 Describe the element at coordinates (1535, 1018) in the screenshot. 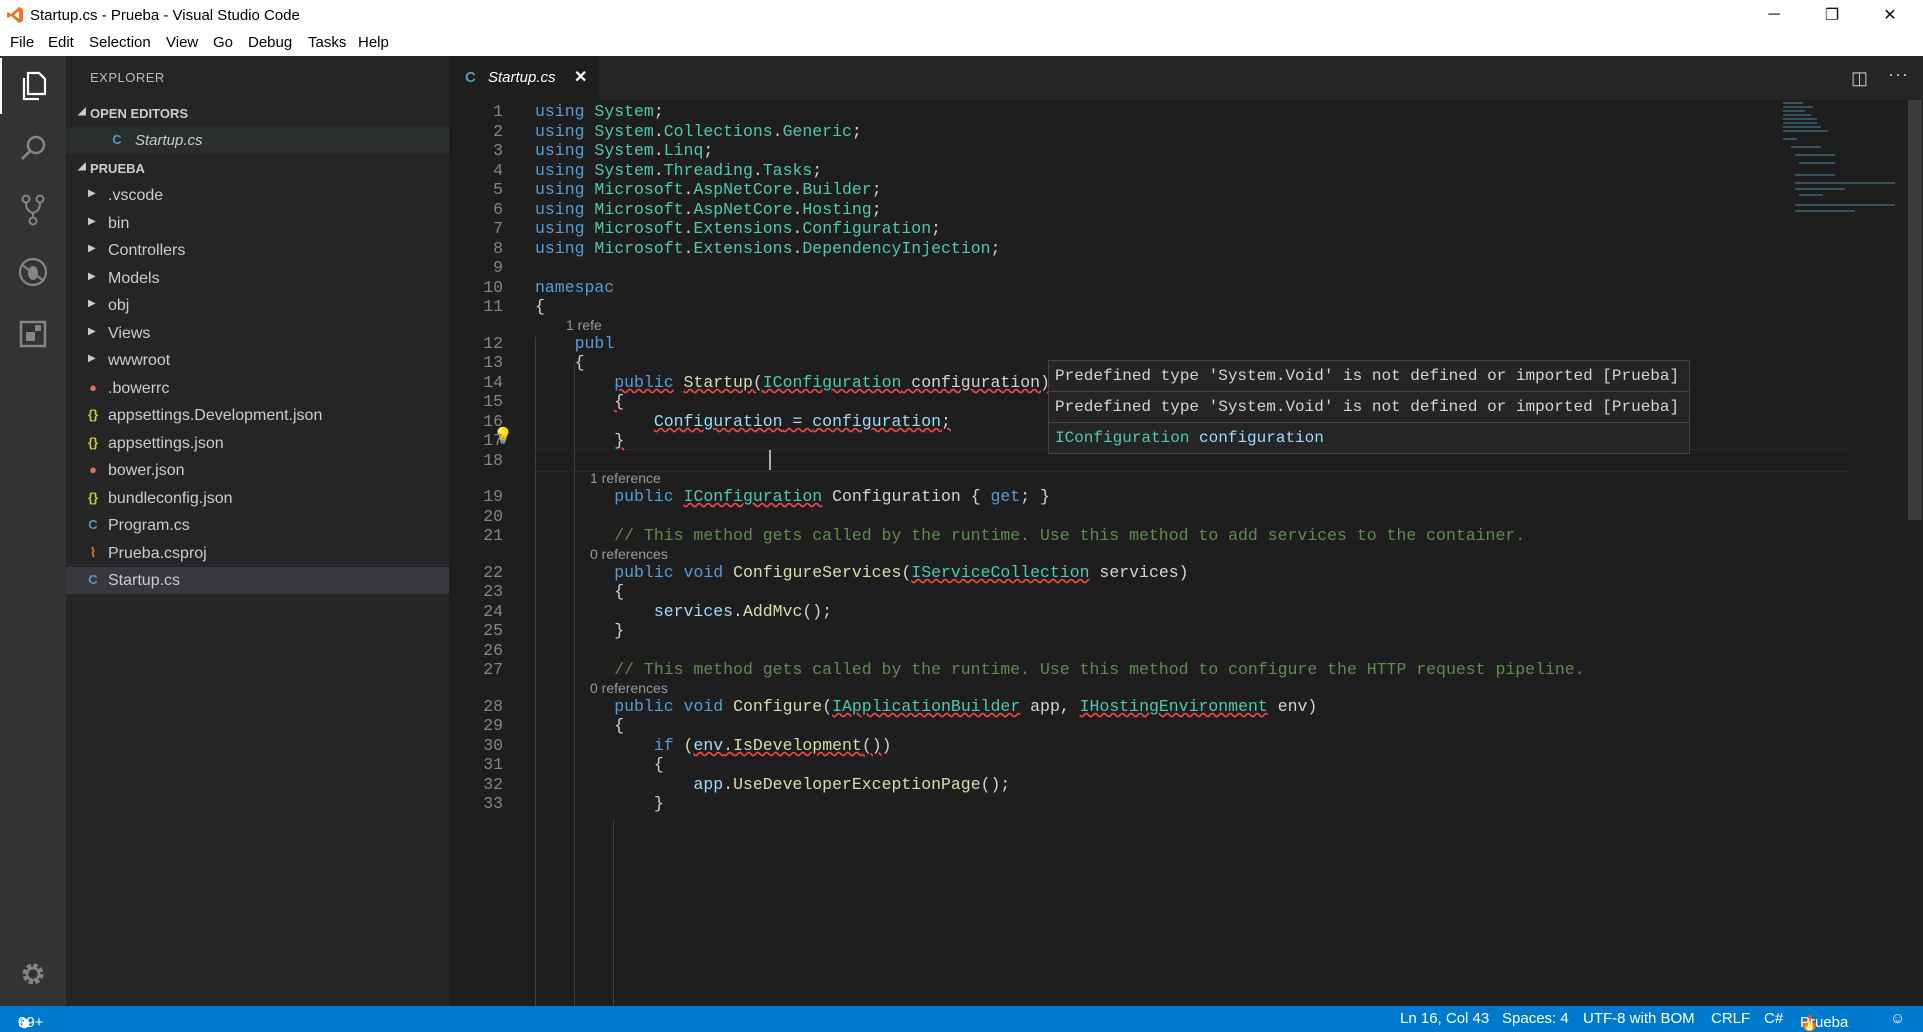

I see `indentation-setting: Spaces: 4` at that location.